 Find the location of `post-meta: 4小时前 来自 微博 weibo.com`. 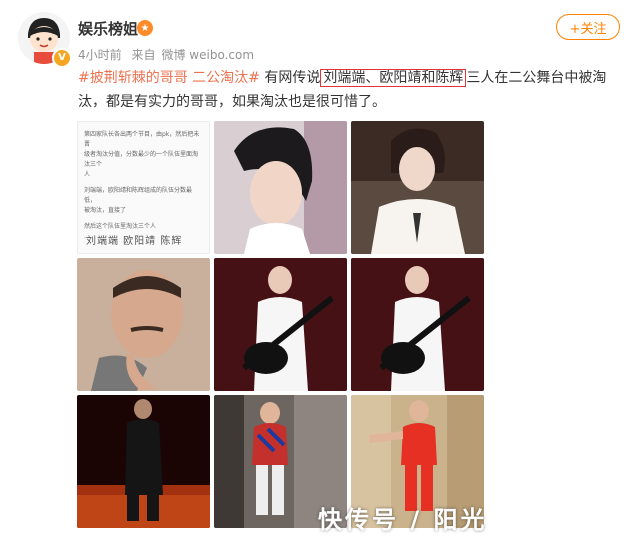

post-meta: 4小时前 来自 微博 weibo.com is located at coordinates (169, 54).